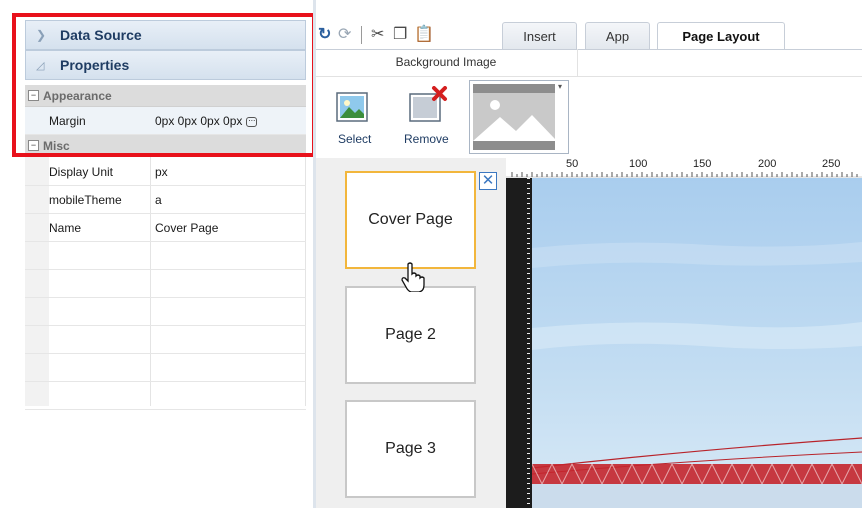 The image size is (862, 508). I want to click on redo-icon: ↻, so click(324, 34).